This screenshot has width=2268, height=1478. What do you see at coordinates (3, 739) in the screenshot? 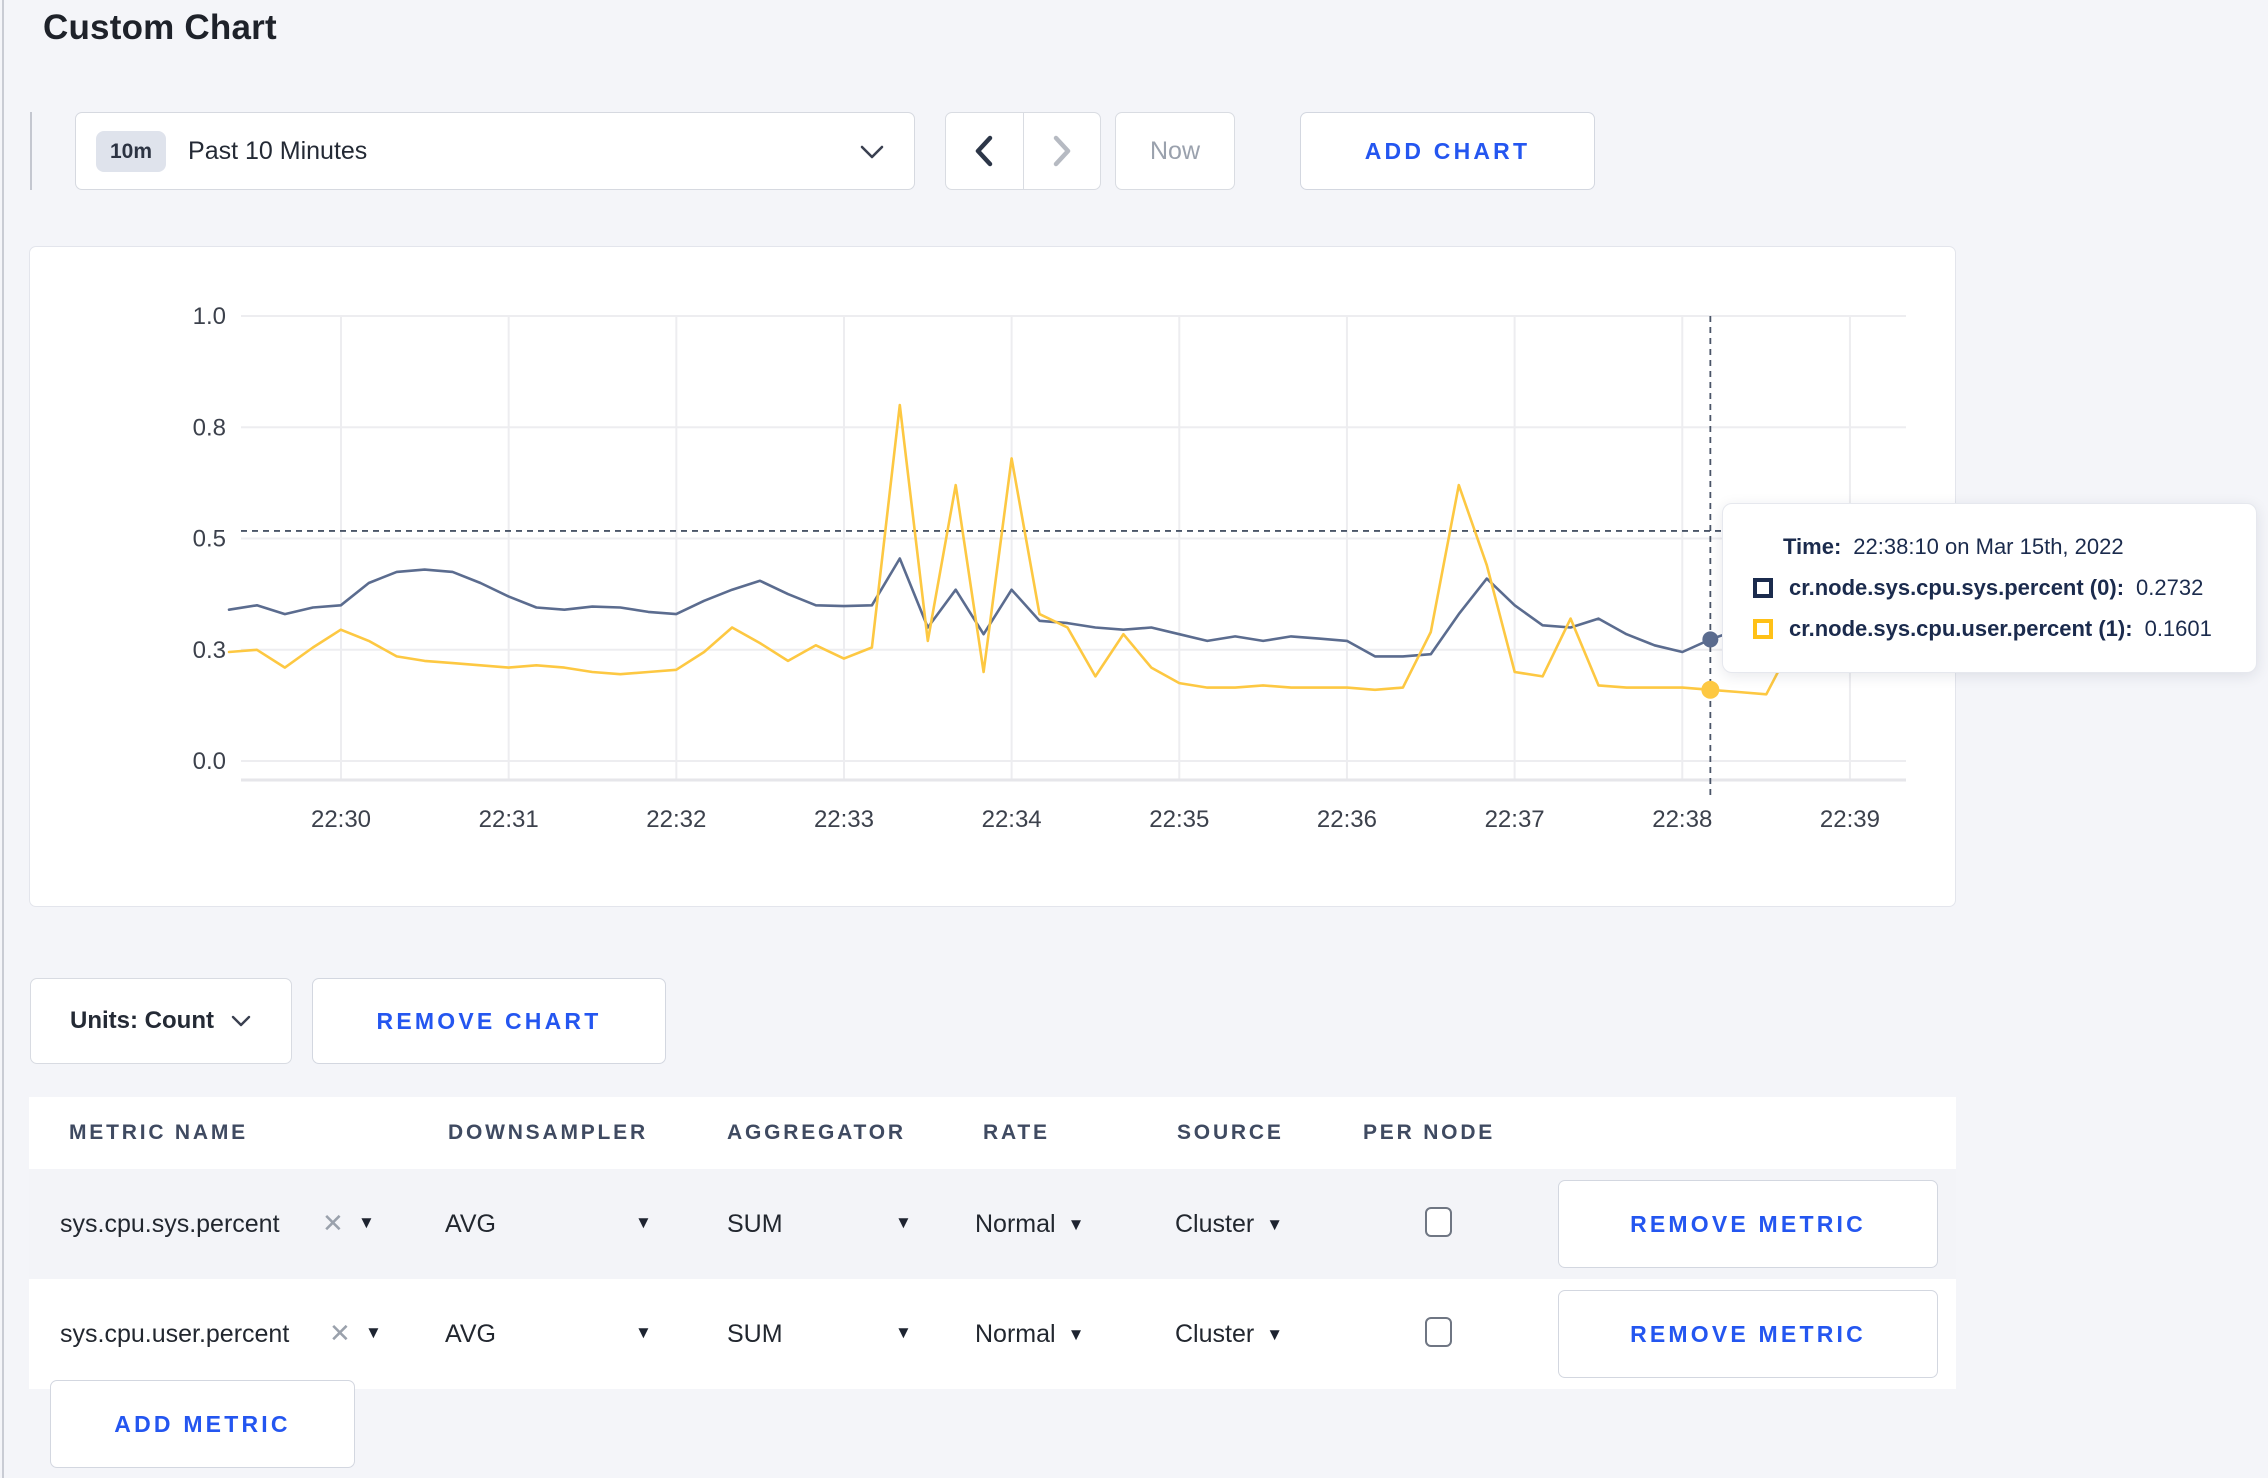
I see `page-left-border` at bounding box center [3, 739].